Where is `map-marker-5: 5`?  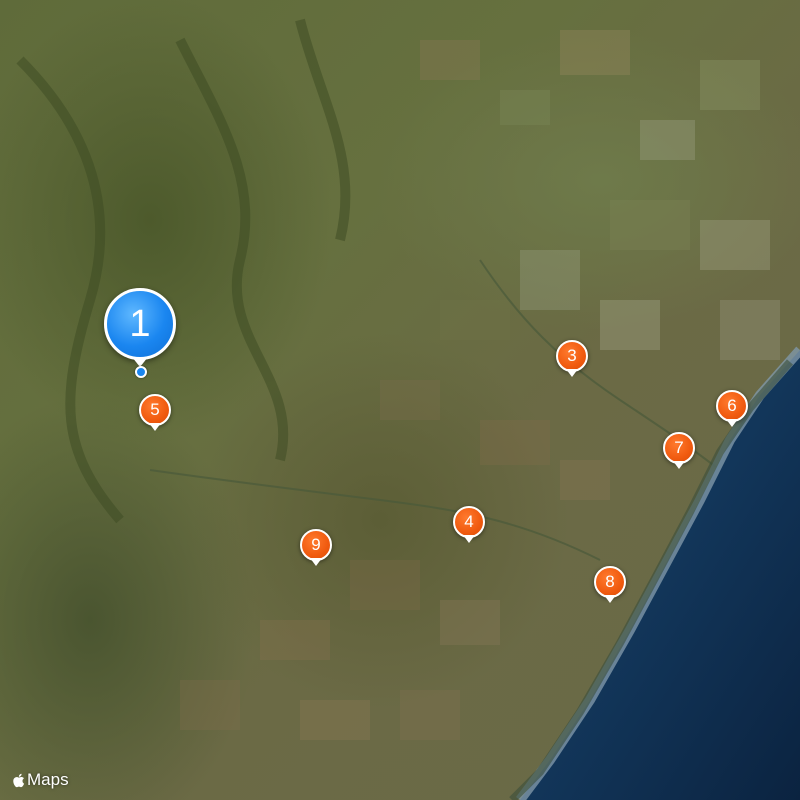
map-marker-5: 5 is located at coordinates (155, 413).